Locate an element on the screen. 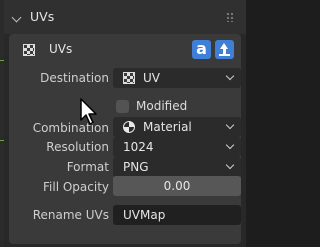 This screenshot has width=320, height=247. upload-button is located at coordinates (224, 49).